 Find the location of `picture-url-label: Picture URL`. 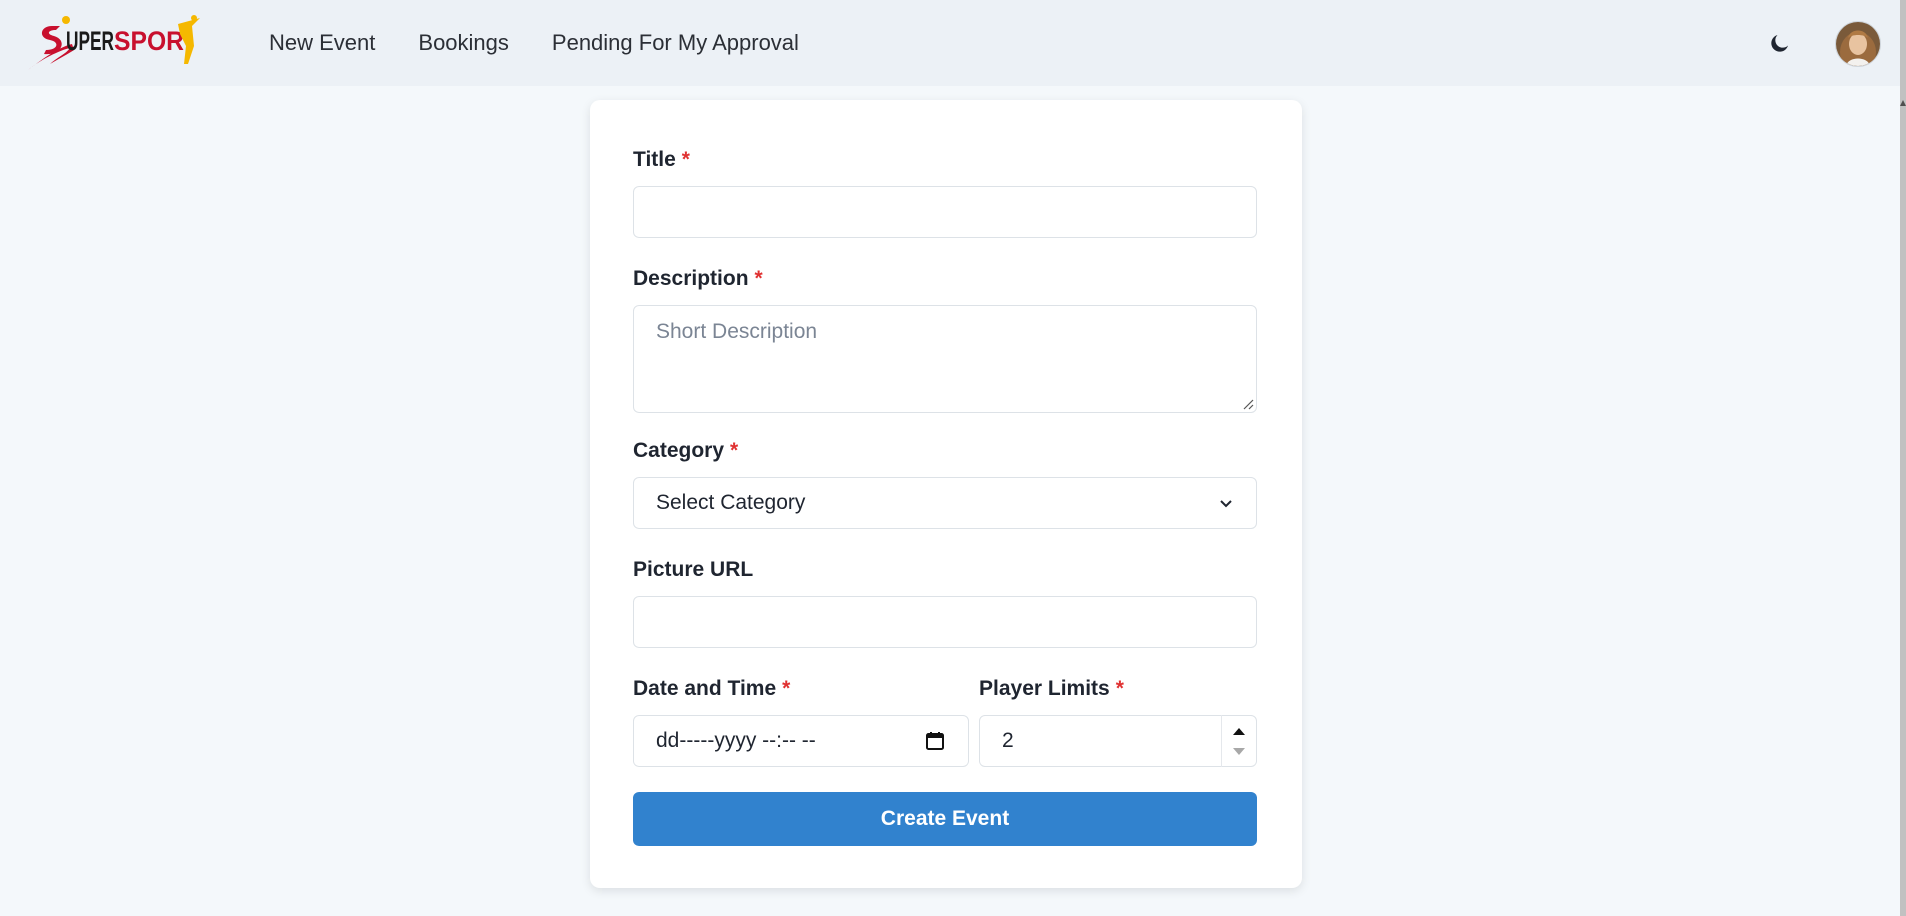

picture-url-label: Picture URL is located at coordinates (693, 569).